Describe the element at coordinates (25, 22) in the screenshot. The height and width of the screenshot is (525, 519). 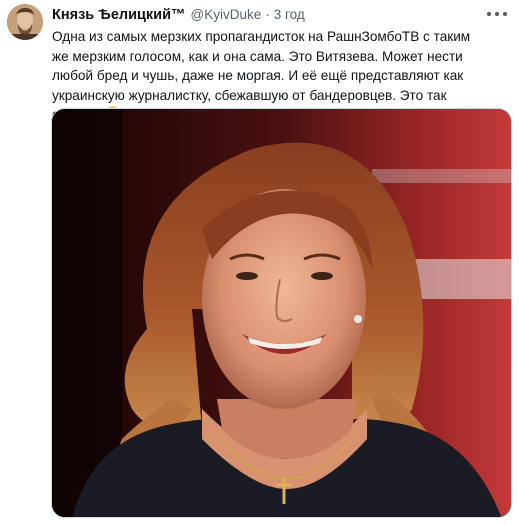
I see `avatar` at that location.